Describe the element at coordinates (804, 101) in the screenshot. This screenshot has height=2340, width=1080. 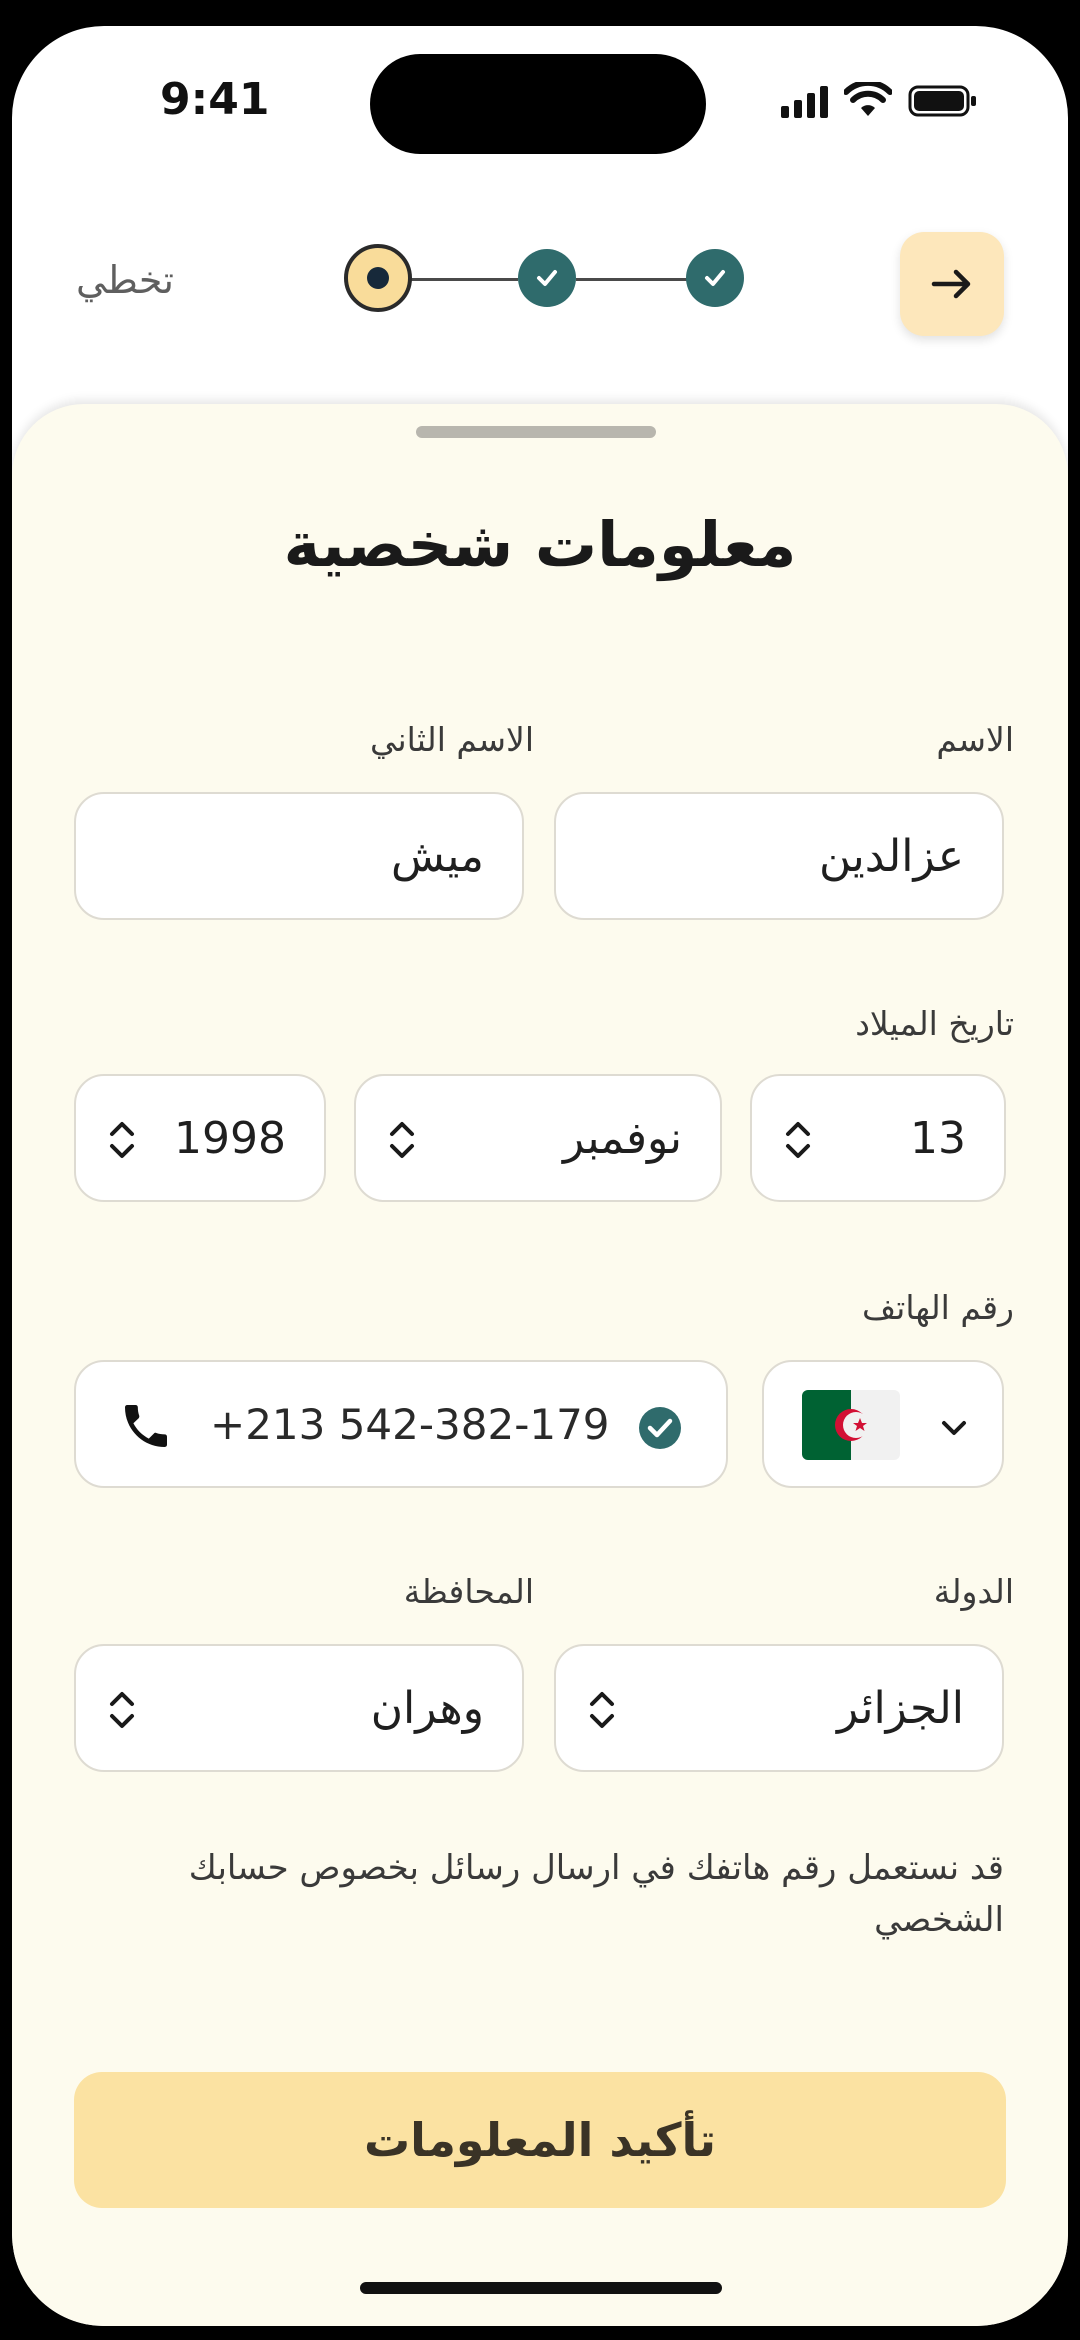
I see `signal-icon` at that location.